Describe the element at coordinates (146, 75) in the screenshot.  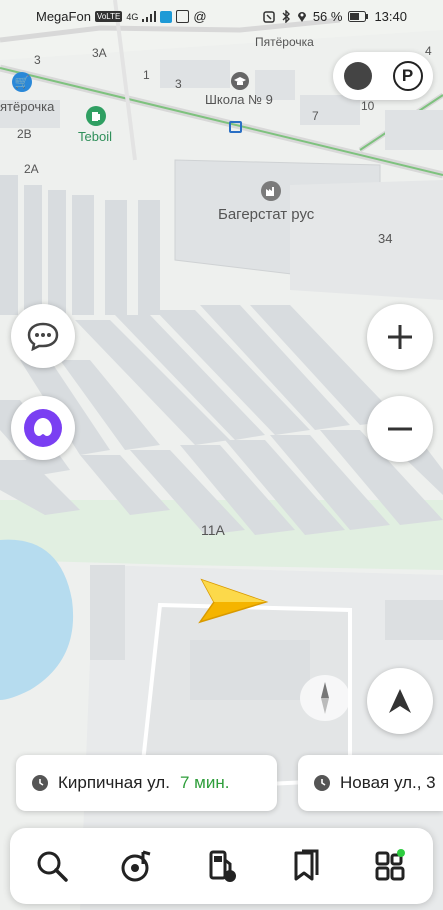
I see `map-label-1: 1` at that location.